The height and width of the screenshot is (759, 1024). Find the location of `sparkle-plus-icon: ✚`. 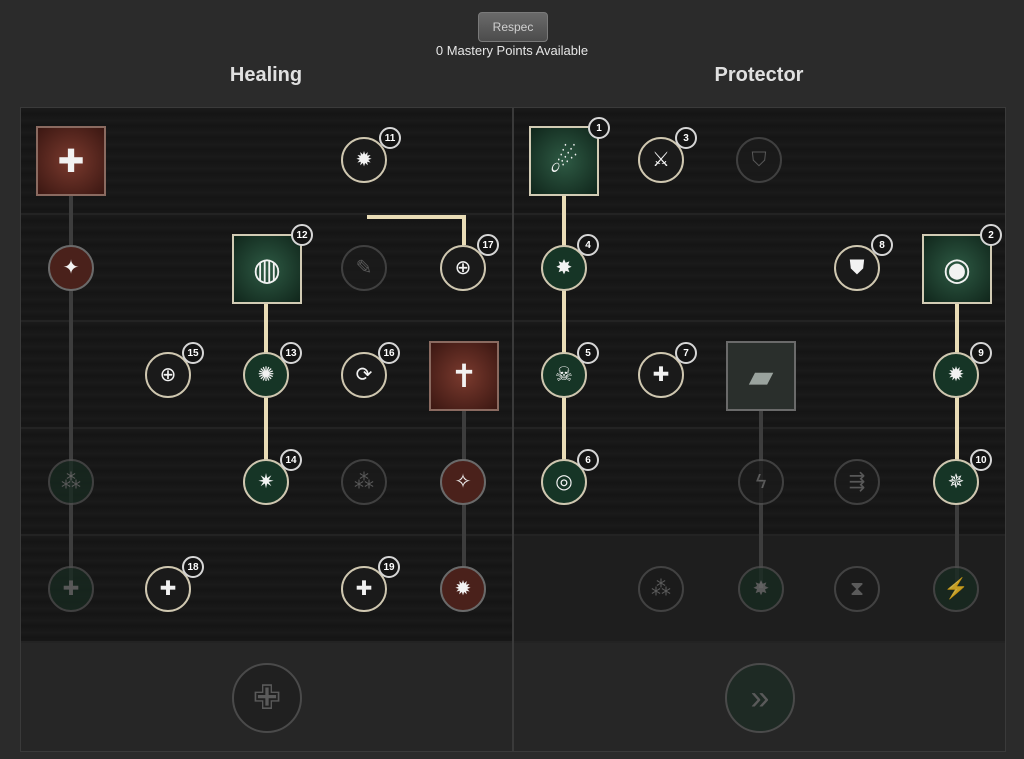

sparkle-plus-icon: ✚ is located at coordinates (661, 375).